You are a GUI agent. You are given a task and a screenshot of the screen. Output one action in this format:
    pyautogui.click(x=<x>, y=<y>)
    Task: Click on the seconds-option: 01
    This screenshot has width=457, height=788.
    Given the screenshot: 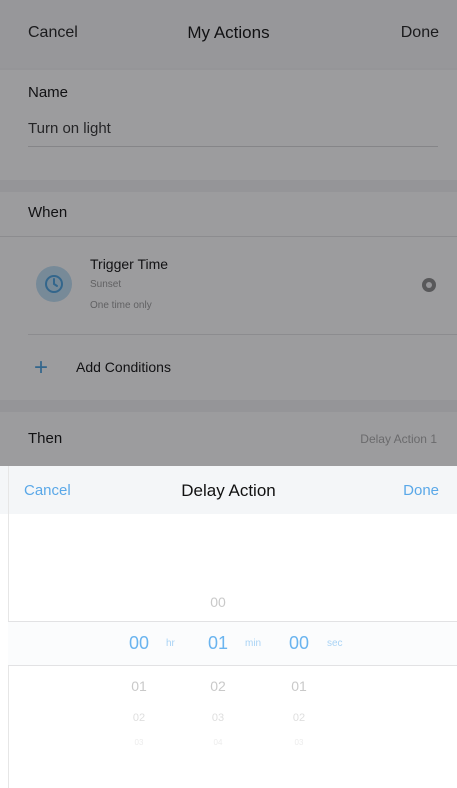 What is the action you would take?
    pyautogui.click(x=299, y=686)
    